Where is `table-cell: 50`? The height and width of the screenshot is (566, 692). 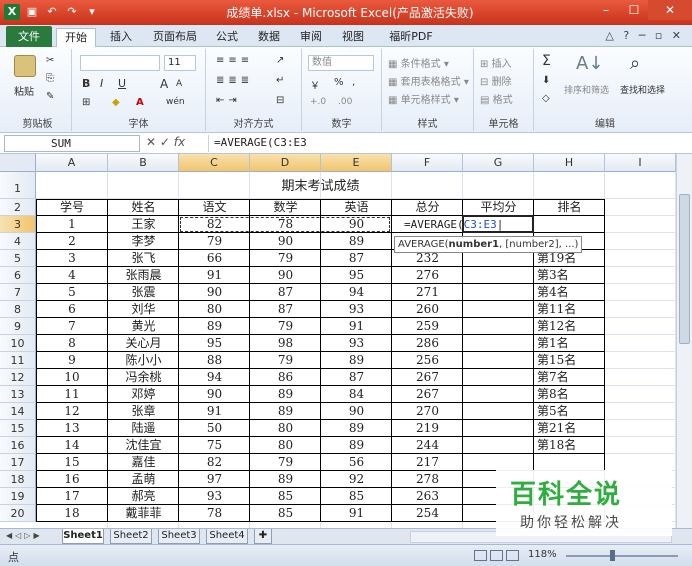 table-cell: 50 is located at coordinates (214, 428).